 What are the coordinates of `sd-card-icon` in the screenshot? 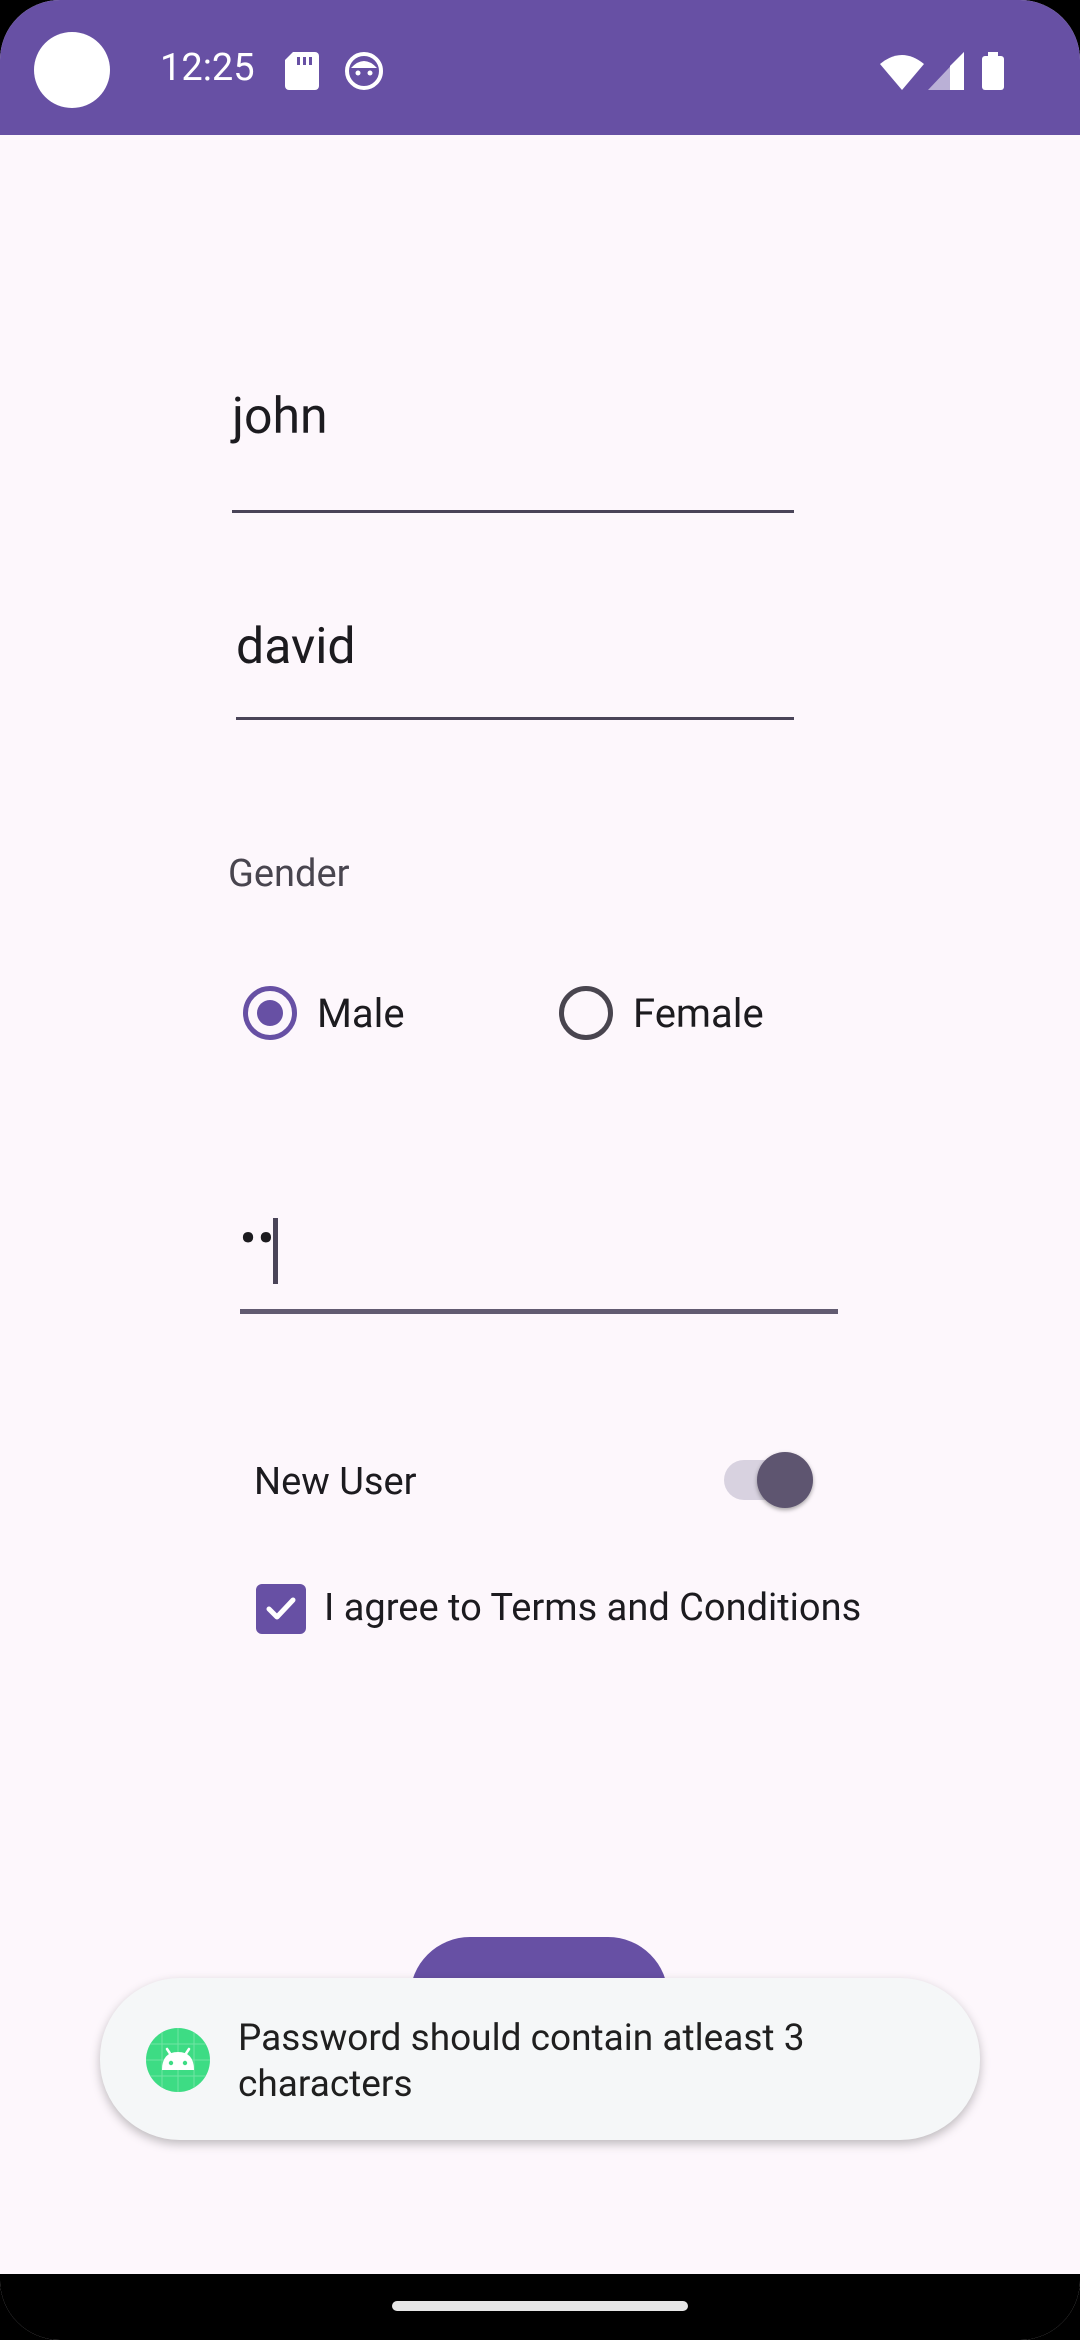 It's located at (302, 71).